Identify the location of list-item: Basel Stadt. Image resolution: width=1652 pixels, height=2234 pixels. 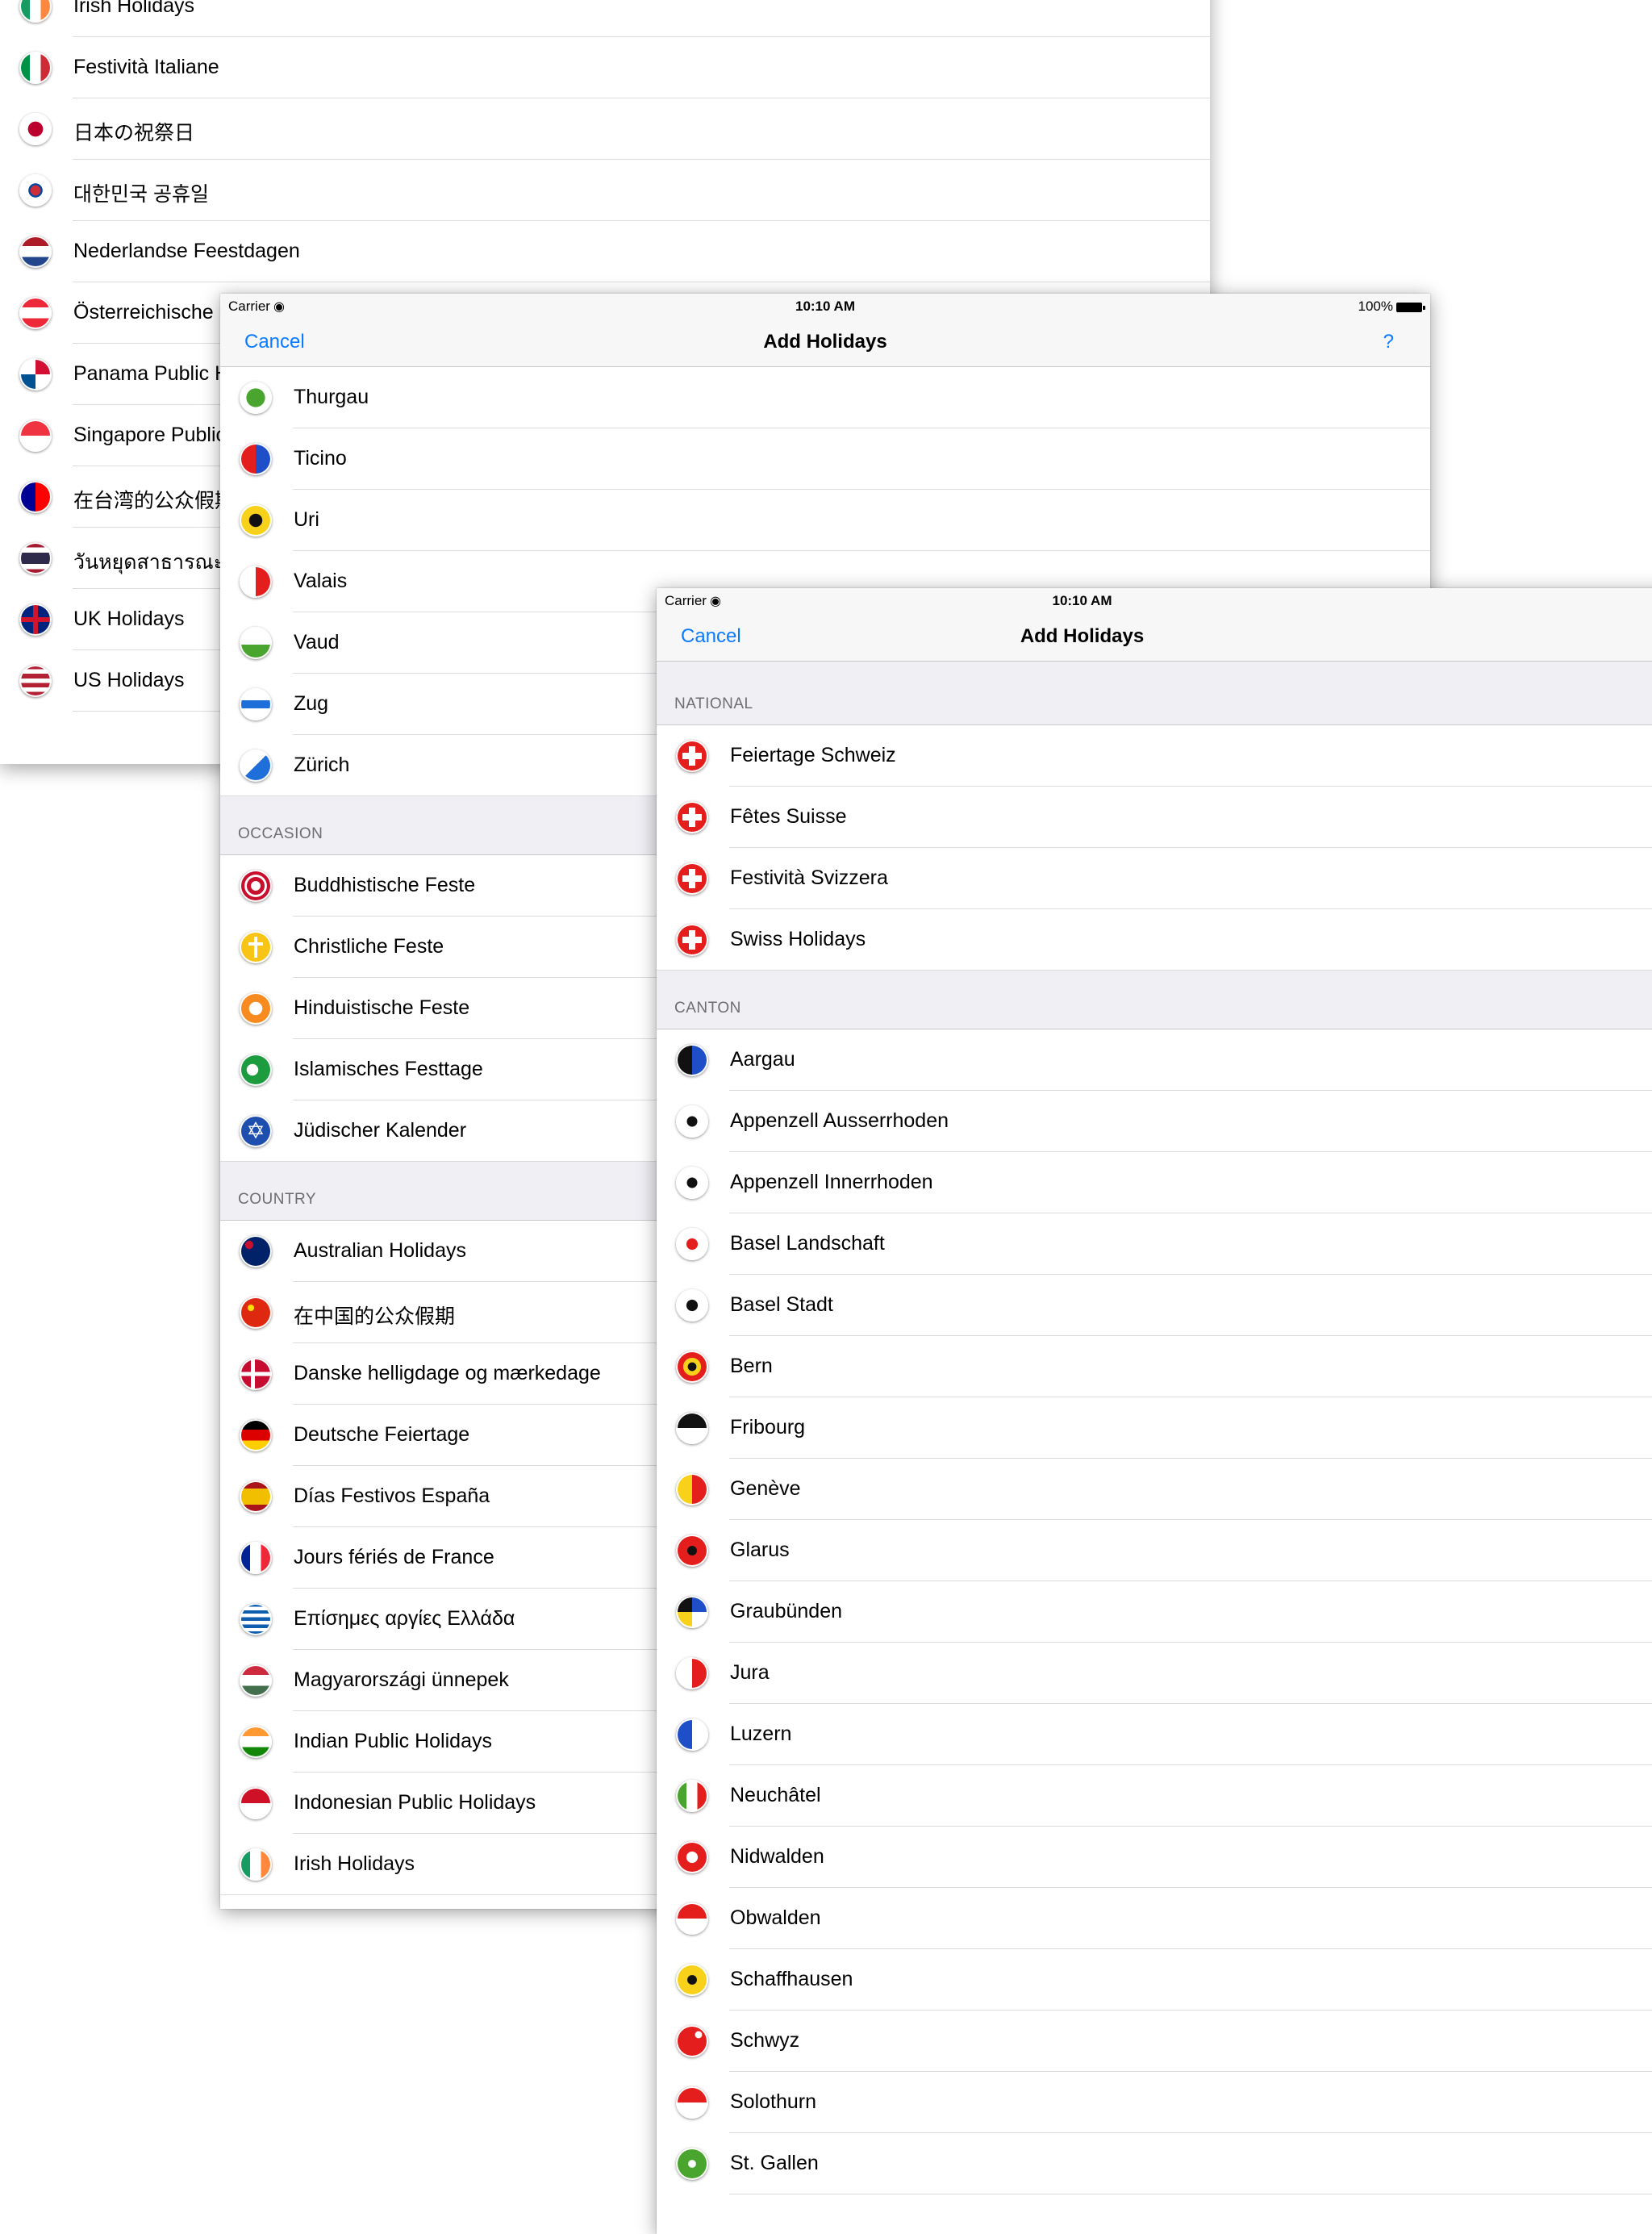
(1154, 1305).